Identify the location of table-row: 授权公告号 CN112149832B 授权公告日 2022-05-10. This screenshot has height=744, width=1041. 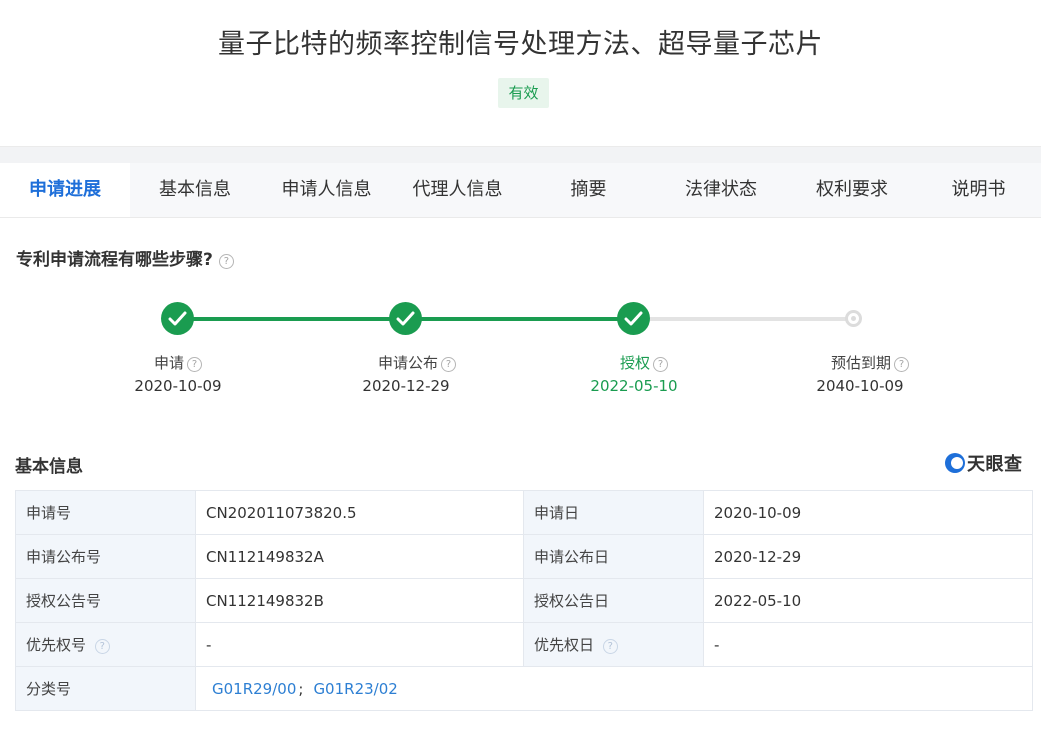
(524, 600).